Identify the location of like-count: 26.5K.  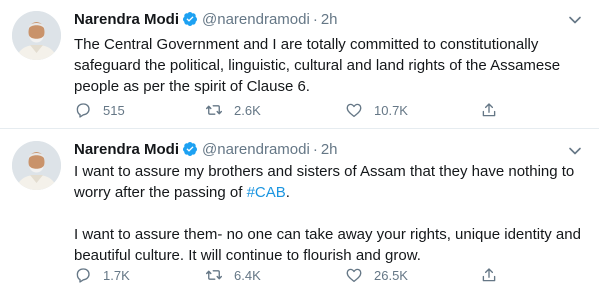
(391, 275).